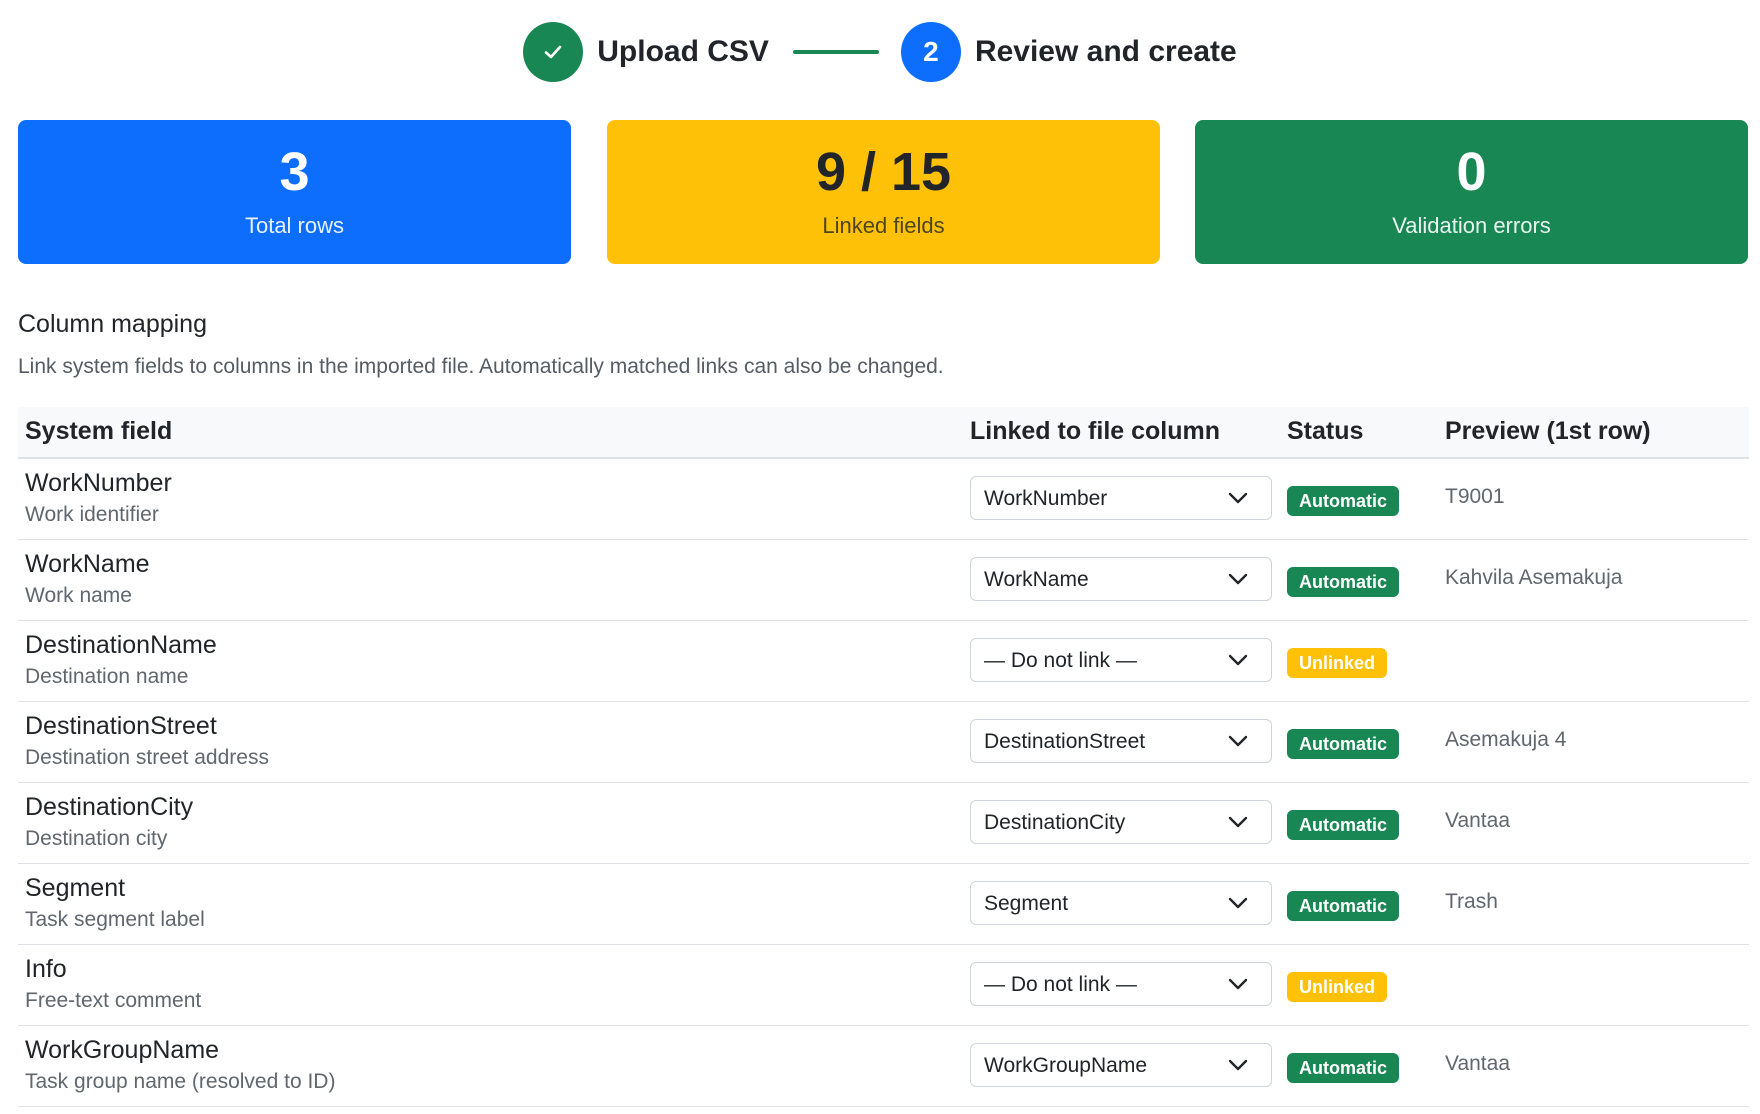  Describe the element at coordinates (683, 51) in the screenshot. I see `step-label: Upload CSV` at that location.